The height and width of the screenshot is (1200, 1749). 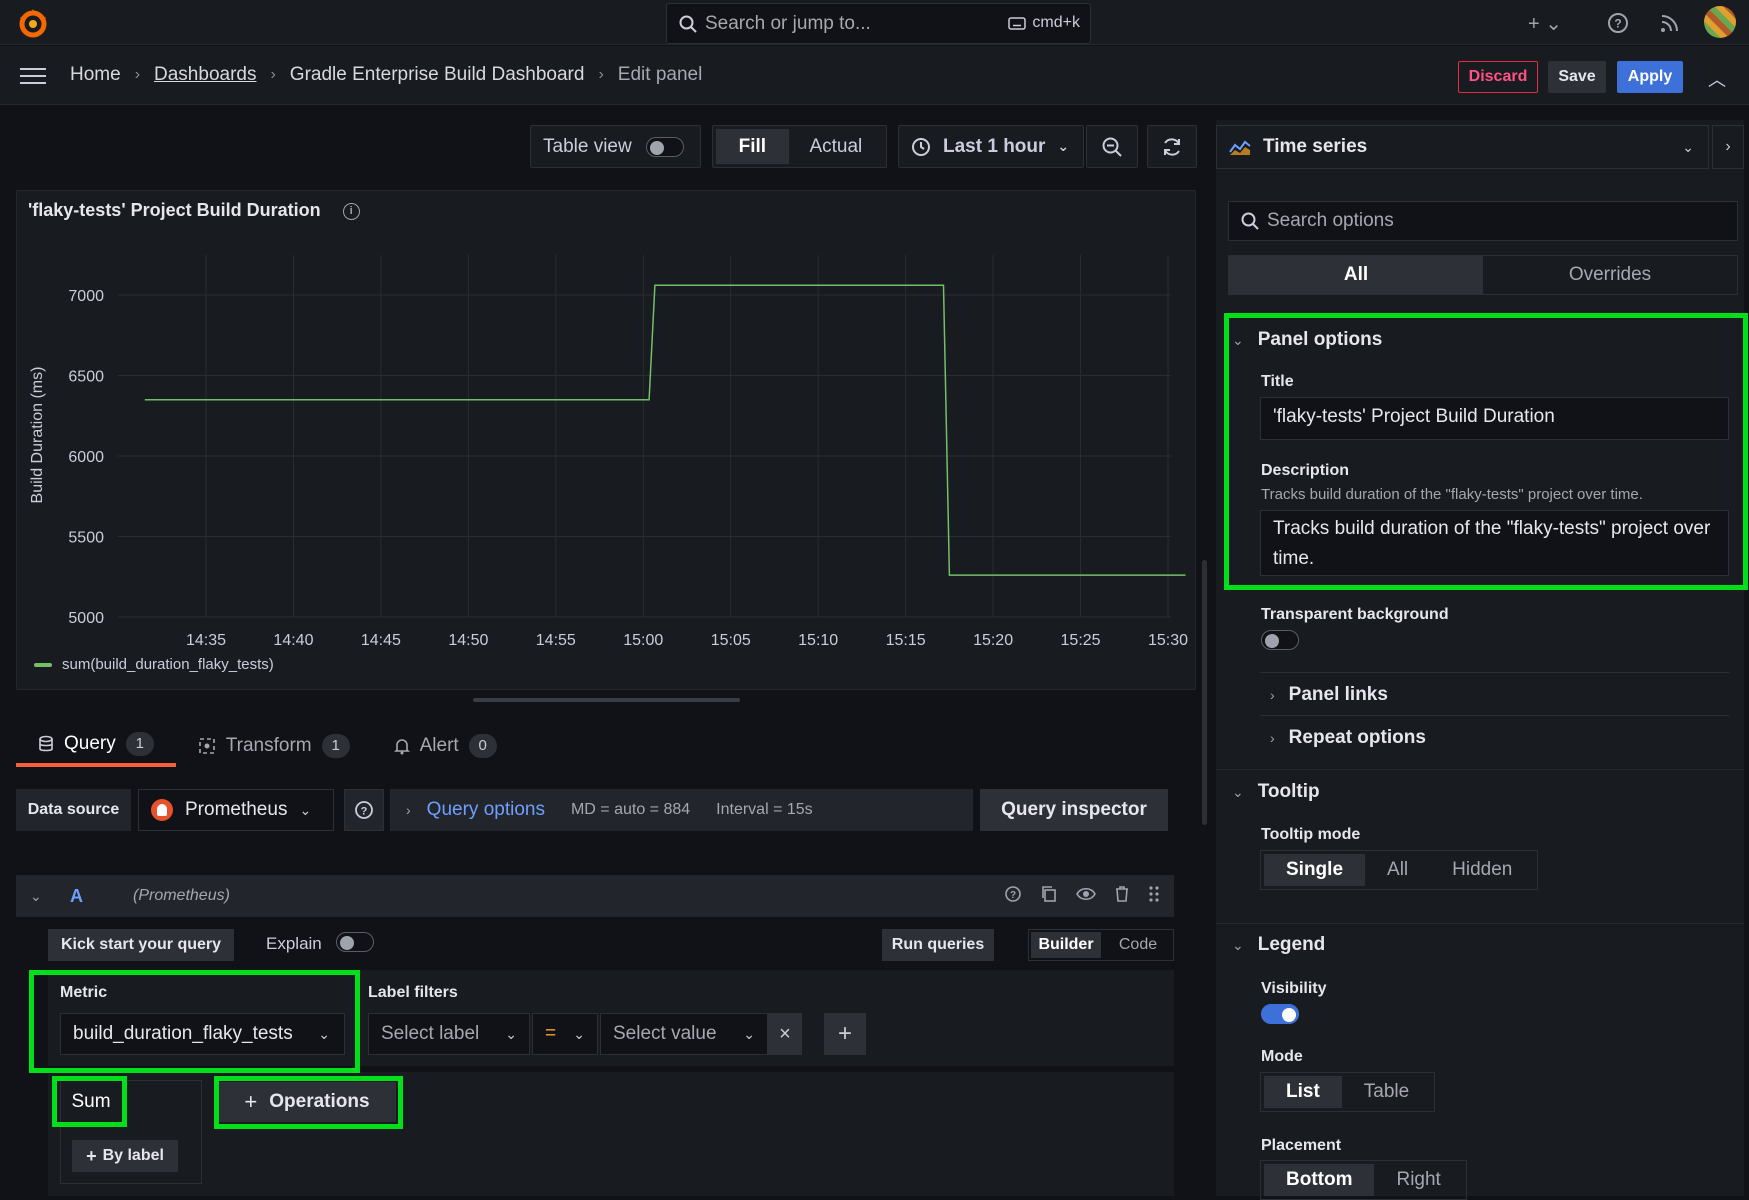 What do you see at coordinates (236, 810) in the screenshot?
I see `datasource-select: Prometheus ⌄` at bounding box center [236, 810].